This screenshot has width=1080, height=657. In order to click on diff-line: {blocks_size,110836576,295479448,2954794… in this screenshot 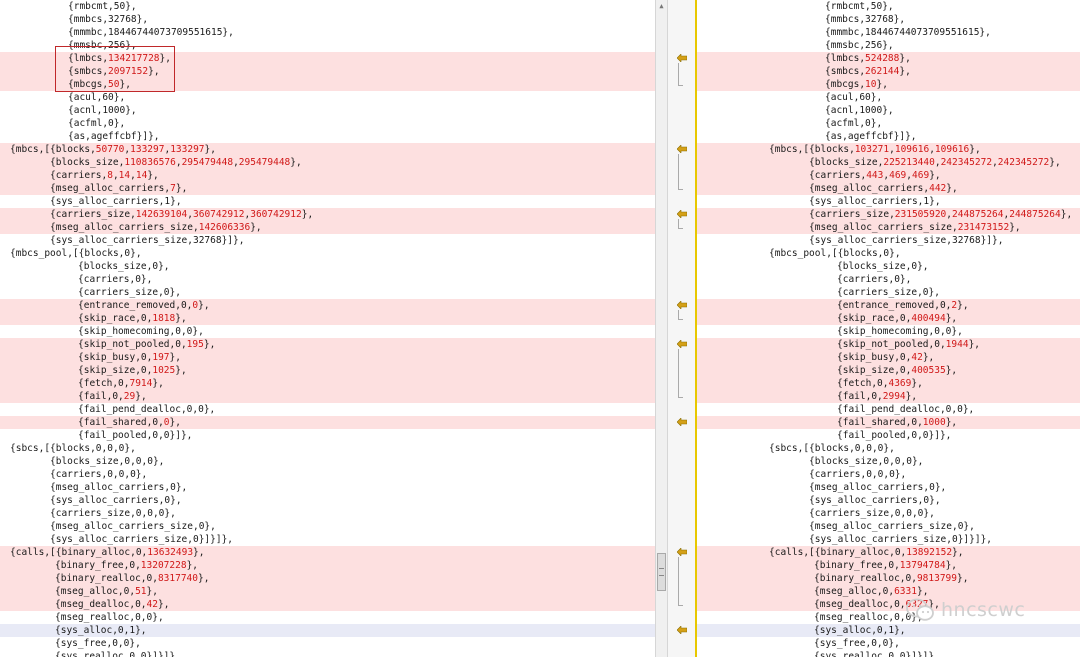, I will do `click(327, 162)`.